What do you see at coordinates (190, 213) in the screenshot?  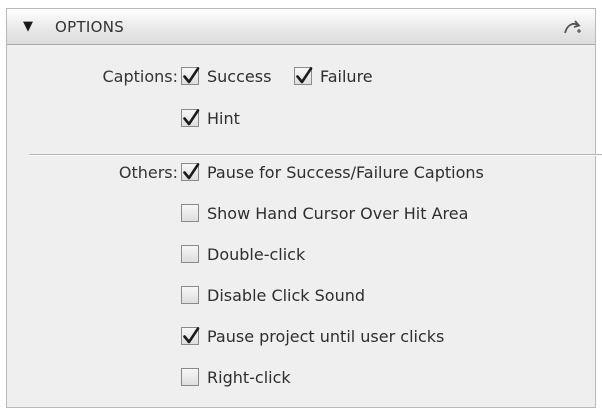 I see `checkbox-hand-cursor` at bounding box center [190, 213].